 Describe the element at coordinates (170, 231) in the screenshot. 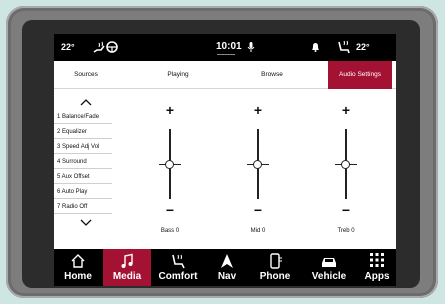

I see `bass-label: Bass 0` at that location.